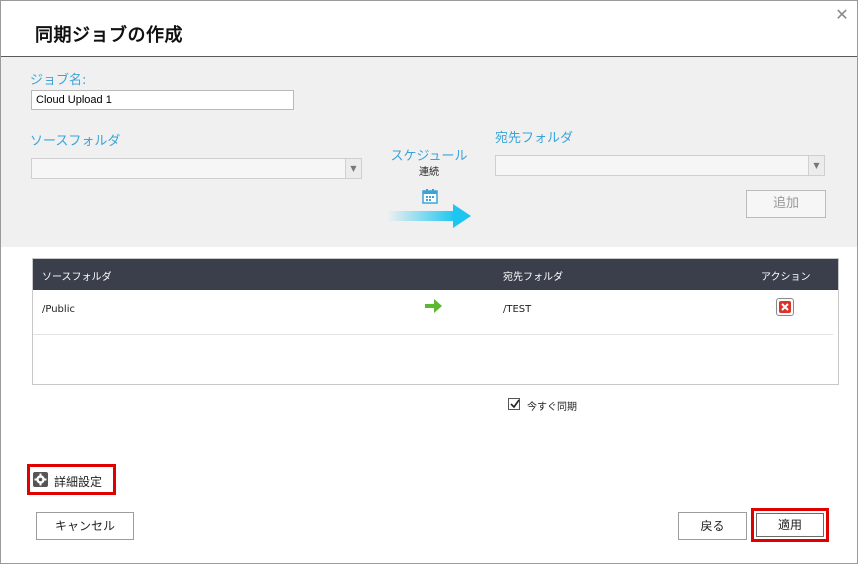  What do you see at coordinates (85, 526) in the screenshot?
I see `cancel-button: キャンセル` at bounding box center [85, 526].